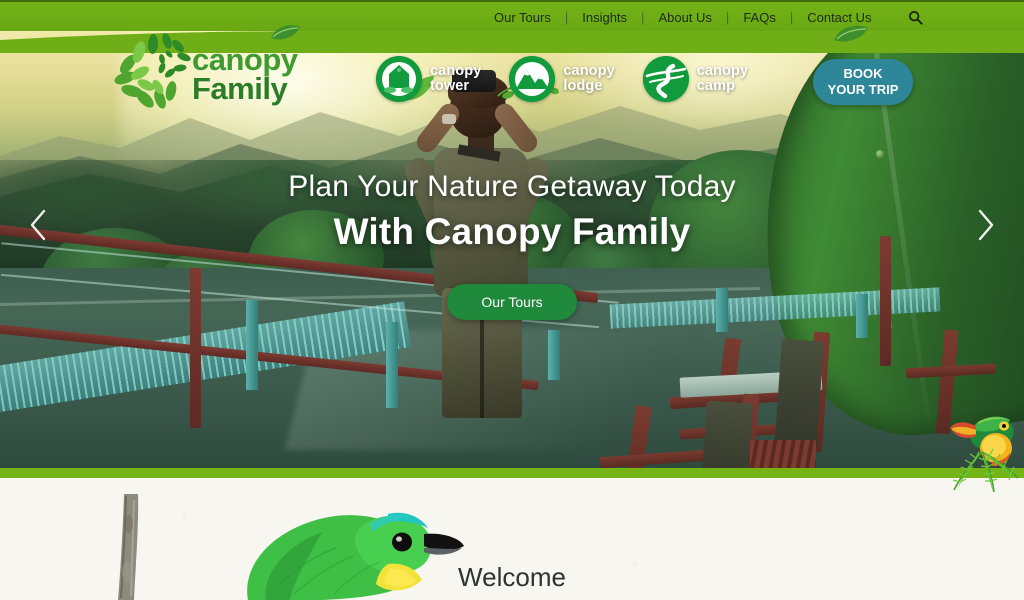  I want to click on brand-canopy-camp: canopy camp, so click(695, 79).